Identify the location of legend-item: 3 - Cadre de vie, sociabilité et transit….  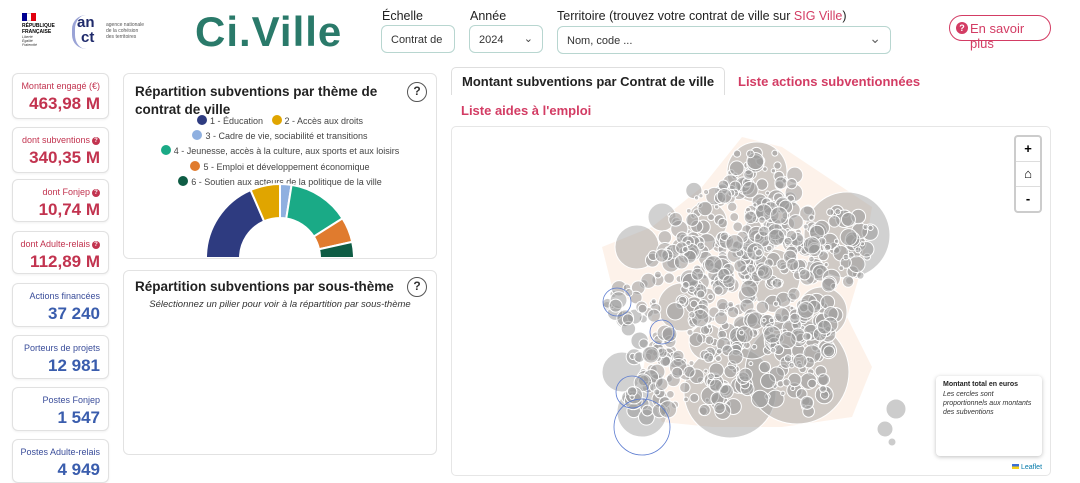
(280, 135).